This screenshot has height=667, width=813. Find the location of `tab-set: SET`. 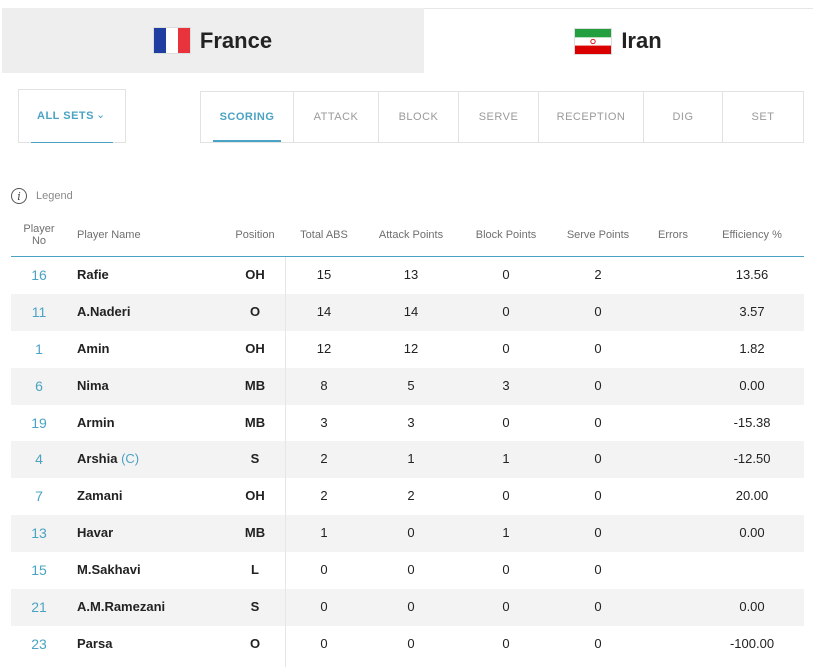

tab-set: SET is located at coordinates (763, 117).